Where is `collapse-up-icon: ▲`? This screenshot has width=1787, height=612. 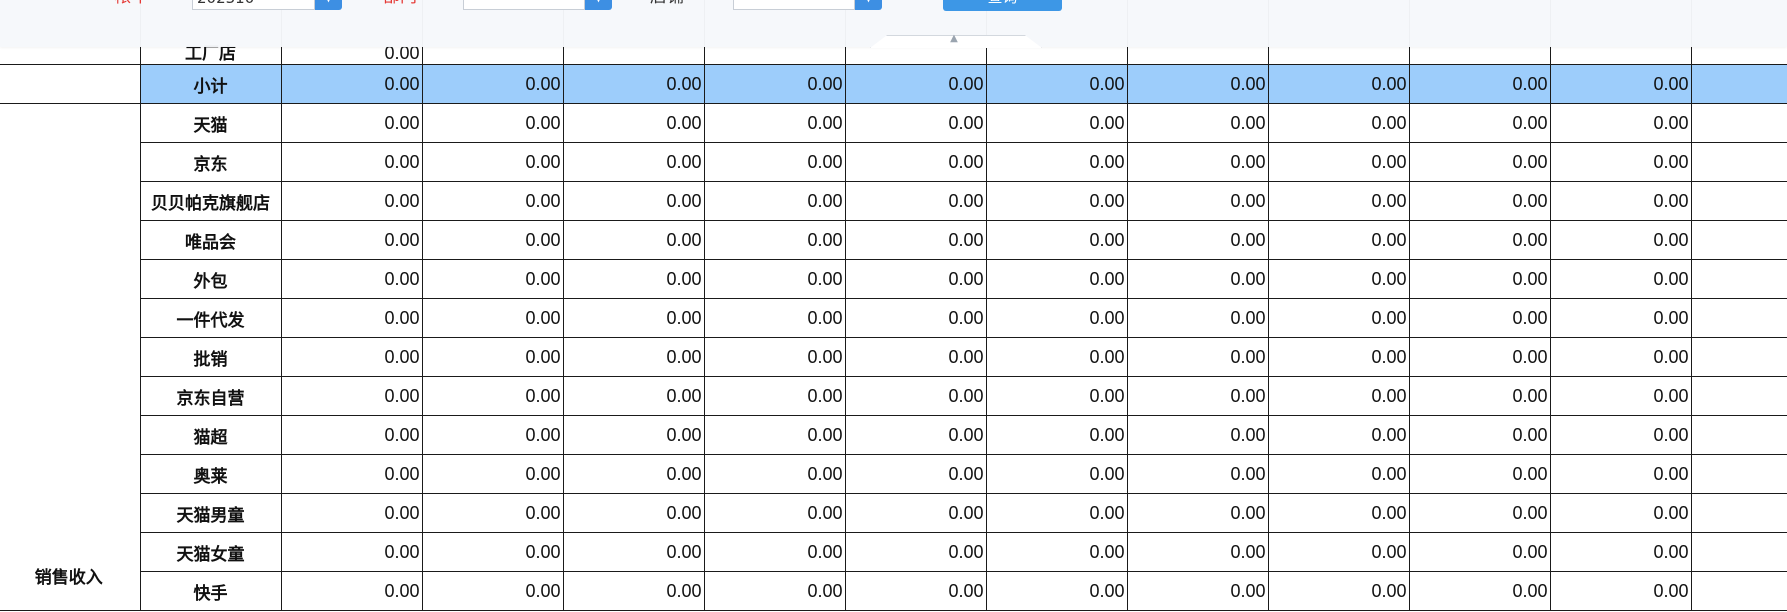 collapse-up-icon: ▲ is located at coordinates (954, 39).